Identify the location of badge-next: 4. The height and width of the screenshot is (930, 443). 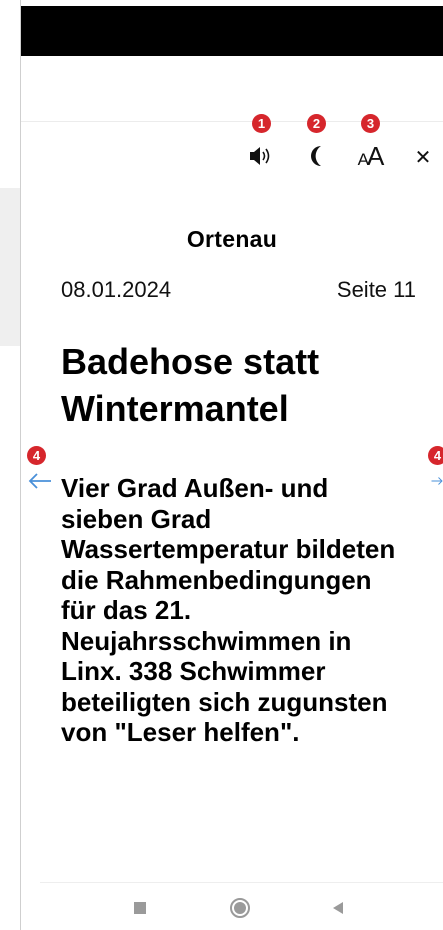
(435, 455).